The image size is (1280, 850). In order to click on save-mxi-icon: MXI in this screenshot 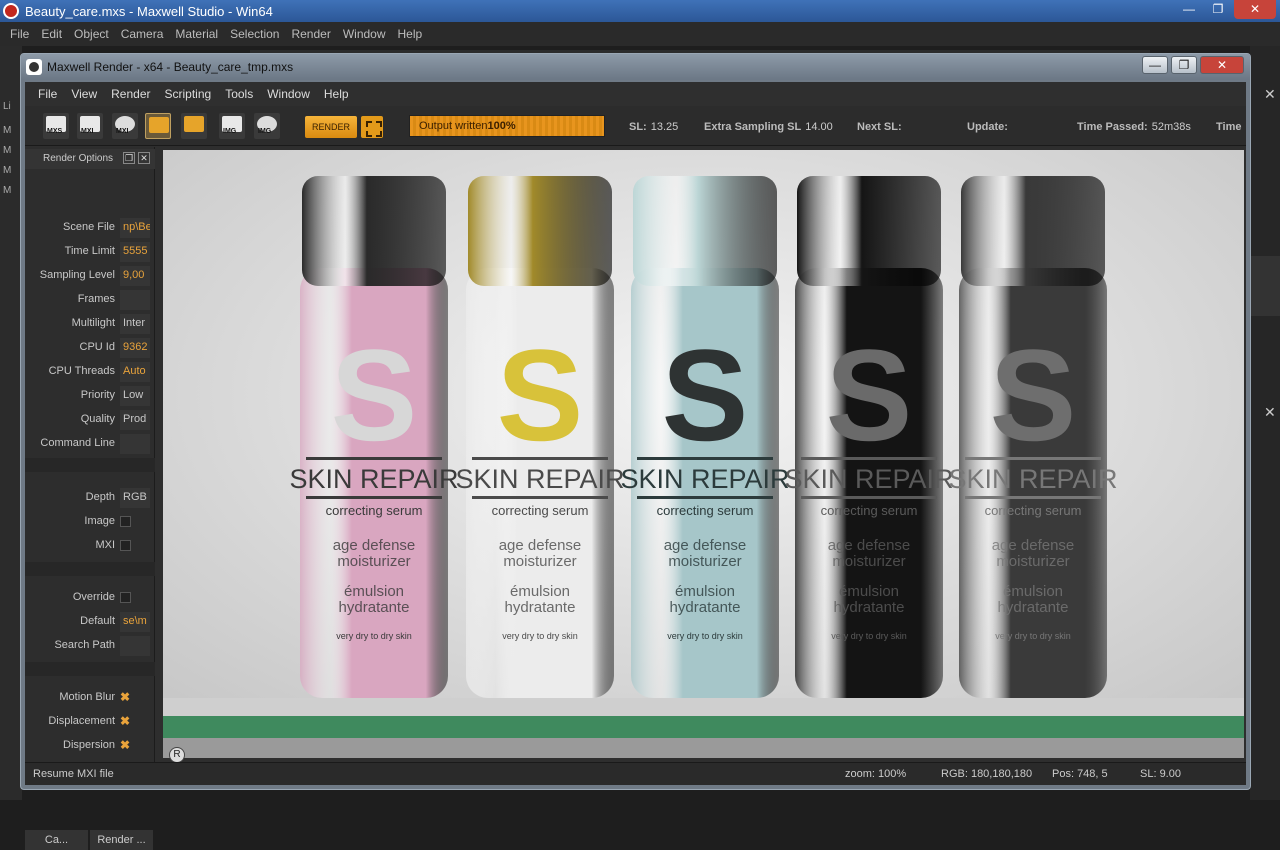, I will do `click(125, 126)`.